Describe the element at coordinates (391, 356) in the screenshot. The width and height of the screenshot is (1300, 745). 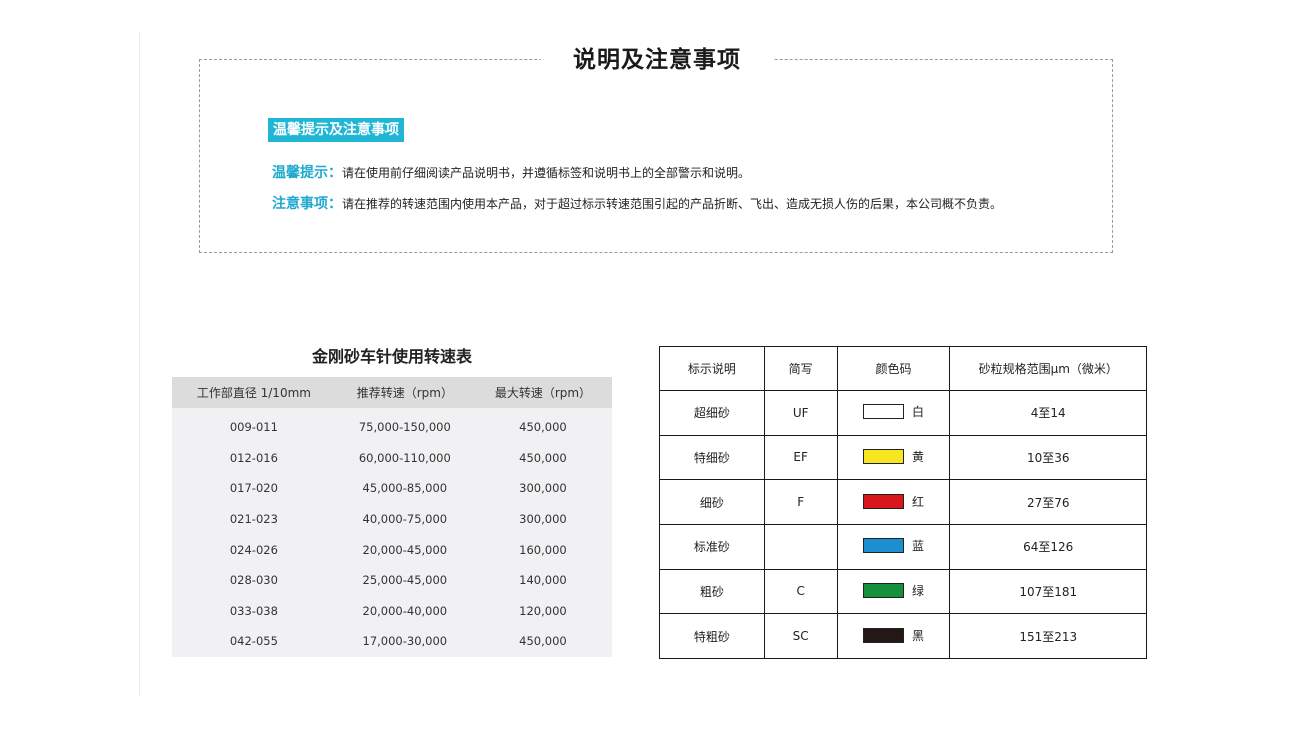
I see `speed-table-title: 金刚砂车针使用转速表` at that location.